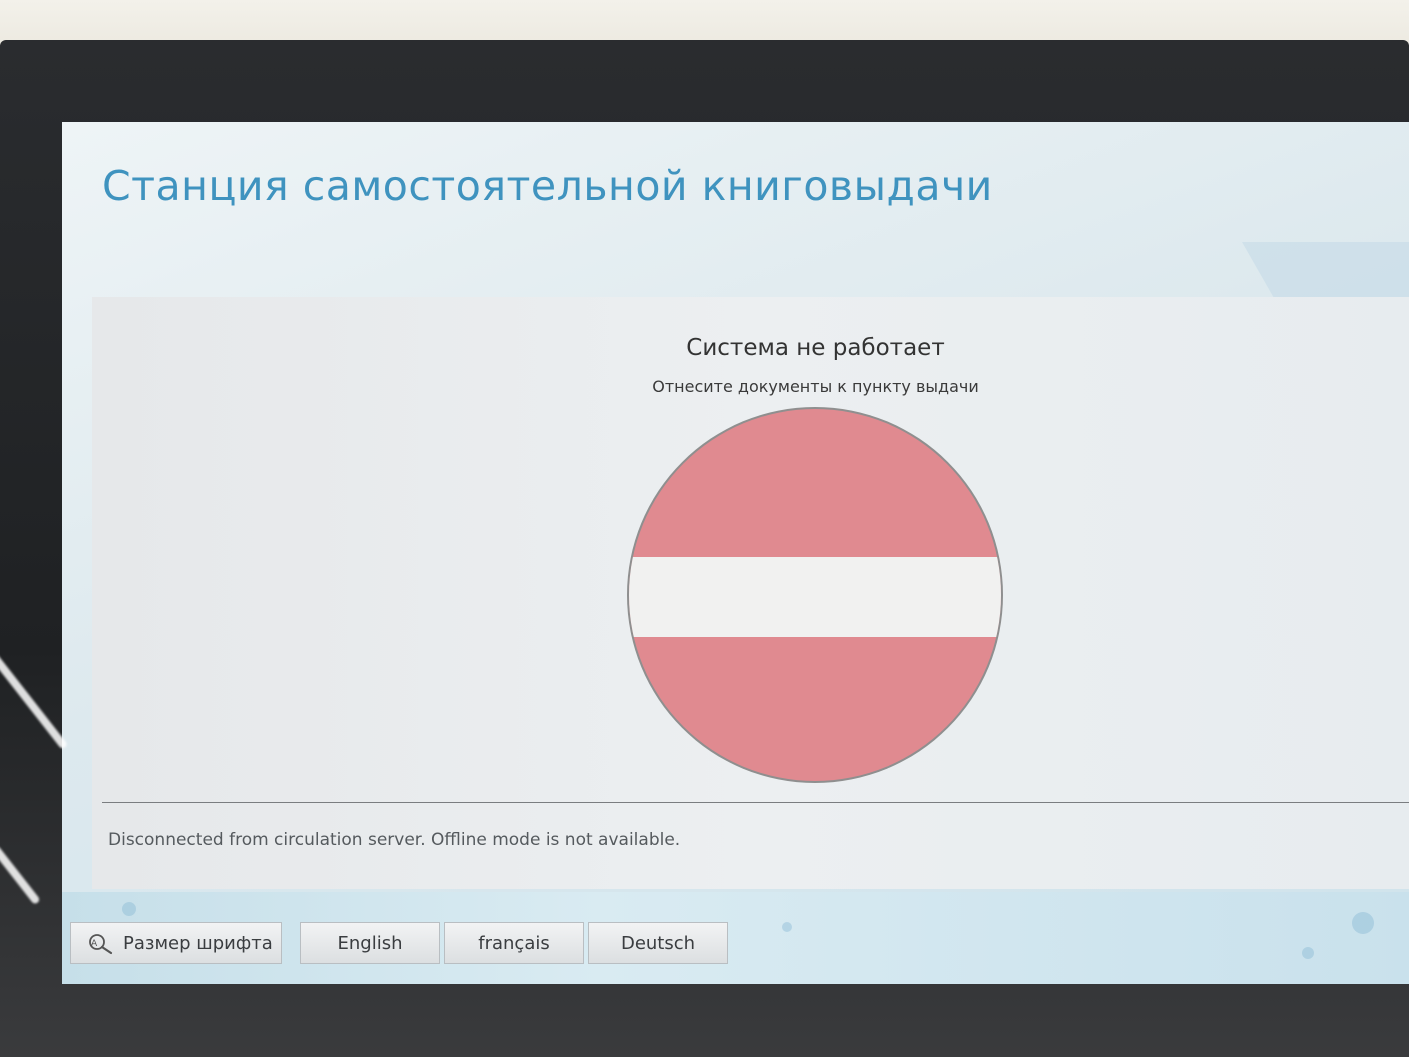  I want to click on language-button-english: English, so click(370, 943).